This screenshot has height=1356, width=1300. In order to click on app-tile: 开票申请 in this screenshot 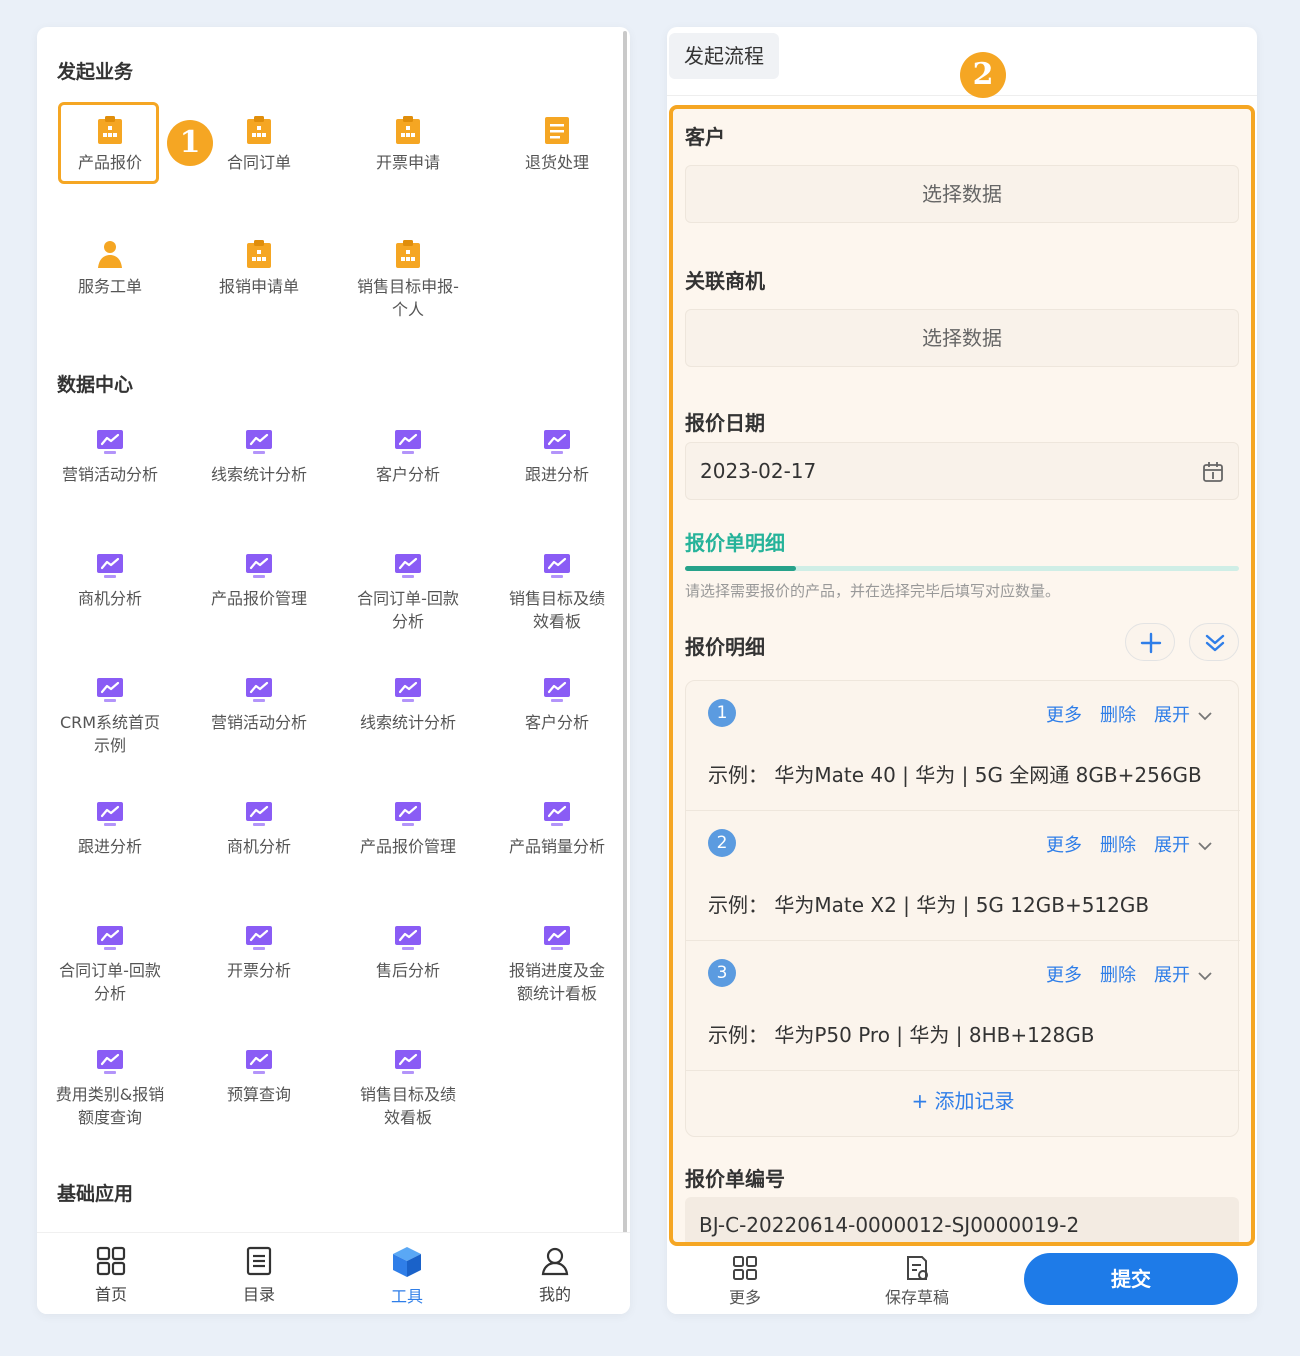, I will do `click(408, 144)`.